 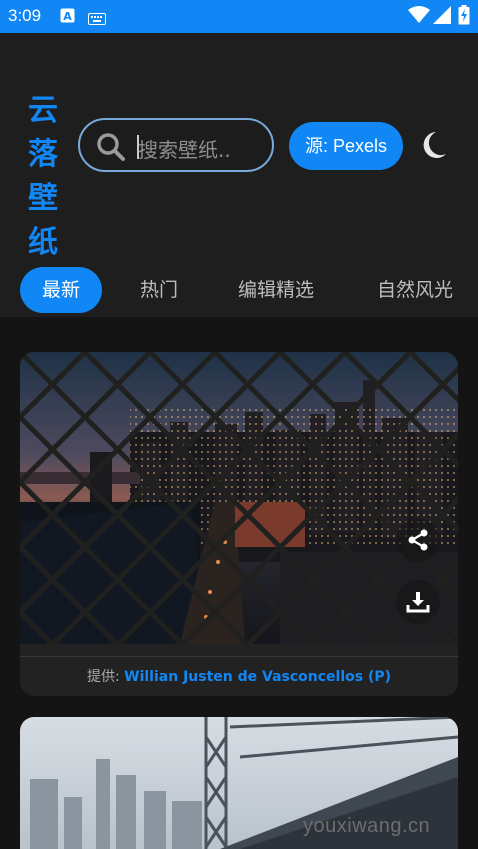 I want to click on signal-icon, so click(x=442, y=17).